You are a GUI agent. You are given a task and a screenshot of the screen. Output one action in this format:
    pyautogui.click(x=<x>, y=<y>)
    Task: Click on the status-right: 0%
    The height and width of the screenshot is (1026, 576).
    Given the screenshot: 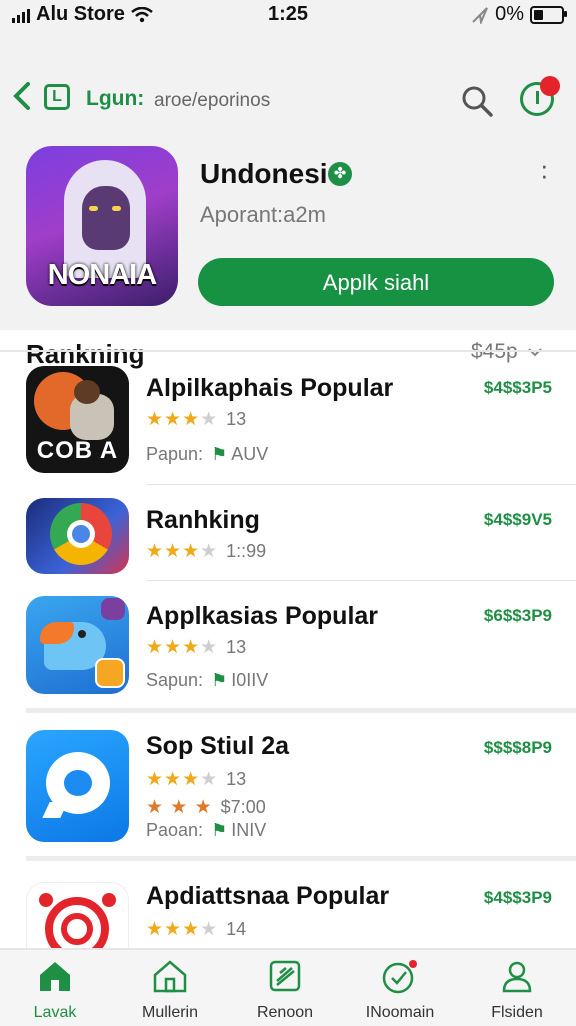 What is the action you would take?
    pyautogui.click(x=519, y=14)
    